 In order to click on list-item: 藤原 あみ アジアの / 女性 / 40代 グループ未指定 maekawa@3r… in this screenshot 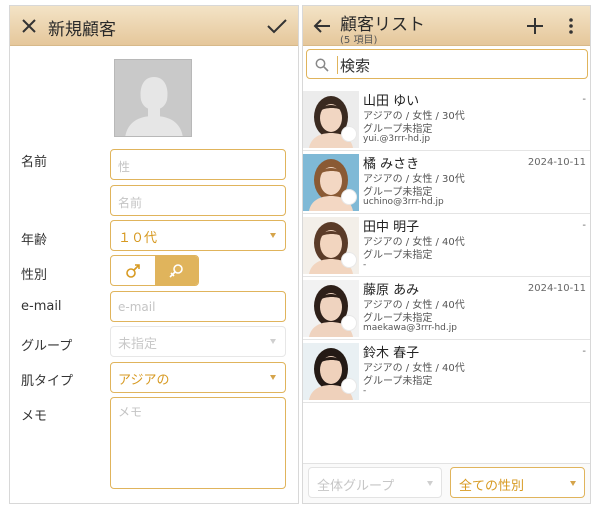, I will do `click(446, 308)`.